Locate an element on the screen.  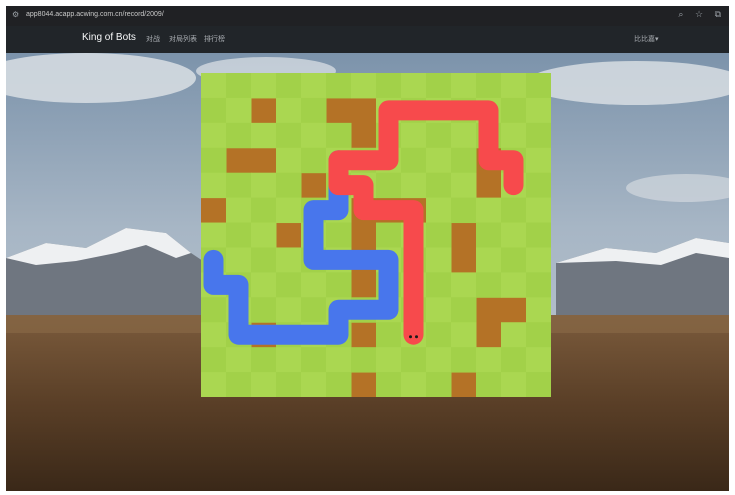
nav-link-ranklist: 排行榜 is located at coordinates (214, 39).